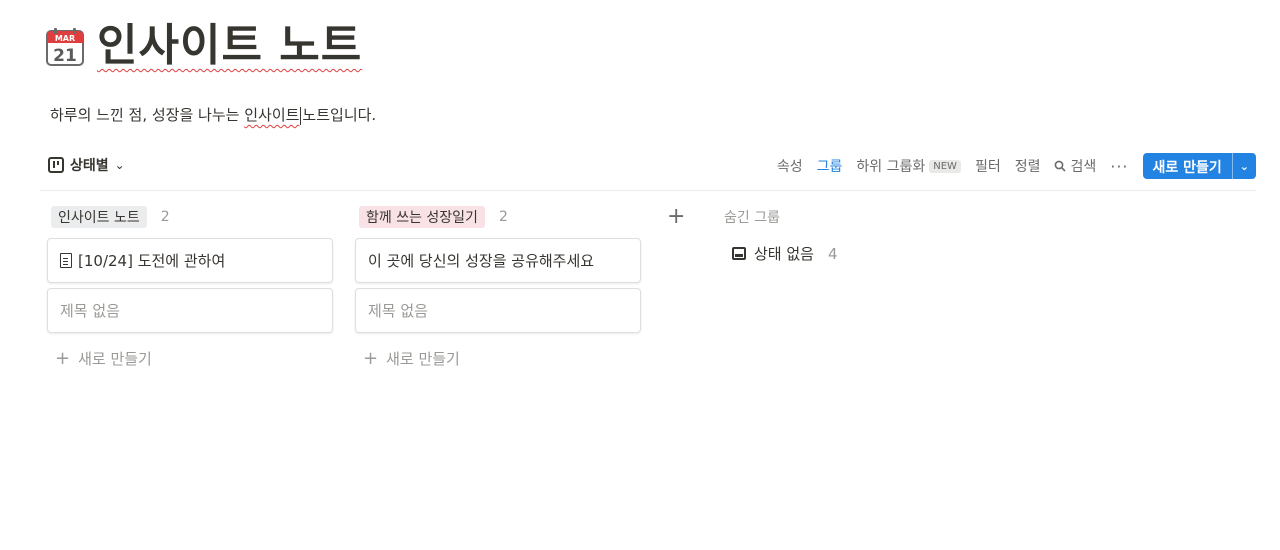 This screenshot has width=1280, height=550. What do you see at coordinates (676, 216) in the screenshot?
I see `add-group-button: +` at bounding box center [676, 216].